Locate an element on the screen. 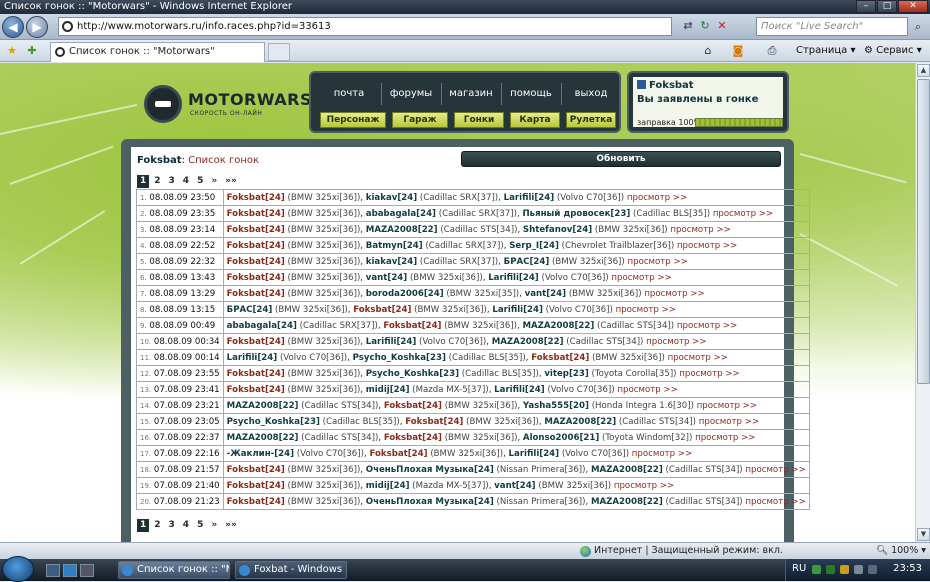  minimize-button: – is located at coordinates (866, 6).